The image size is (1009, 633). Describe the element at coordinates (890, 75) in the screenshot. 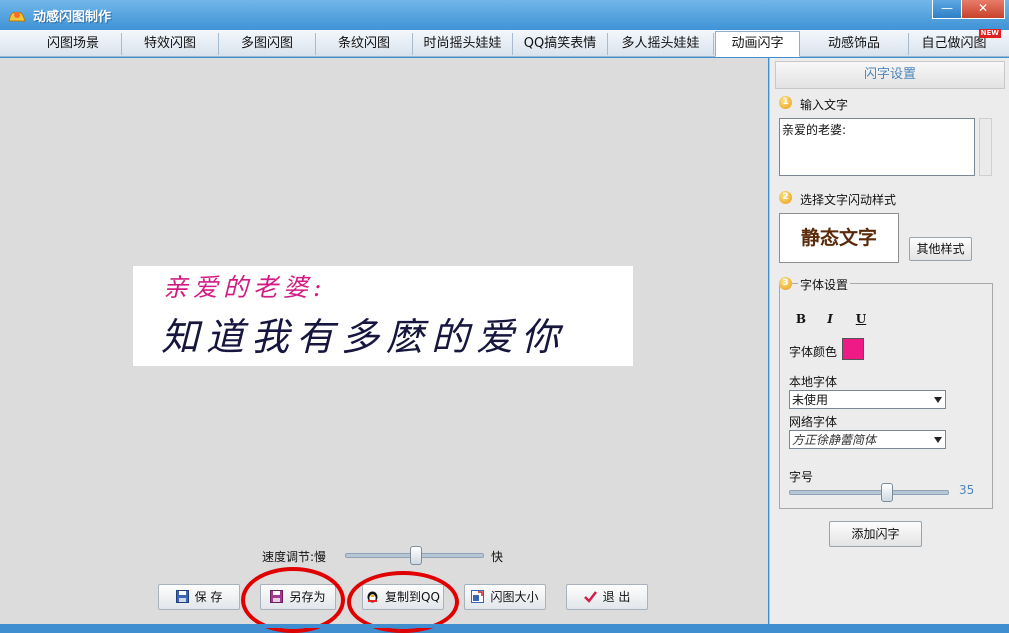

I see `panel-title: 闪字设置` at that location.